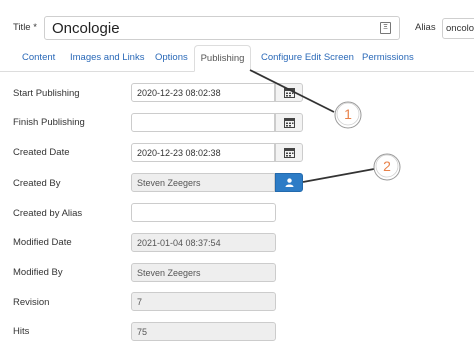 The width and height of the screenshot is (474, 354). Describe the element at coordinates (292, 91) in the screenshot. I see `callout-1-line` at that location.